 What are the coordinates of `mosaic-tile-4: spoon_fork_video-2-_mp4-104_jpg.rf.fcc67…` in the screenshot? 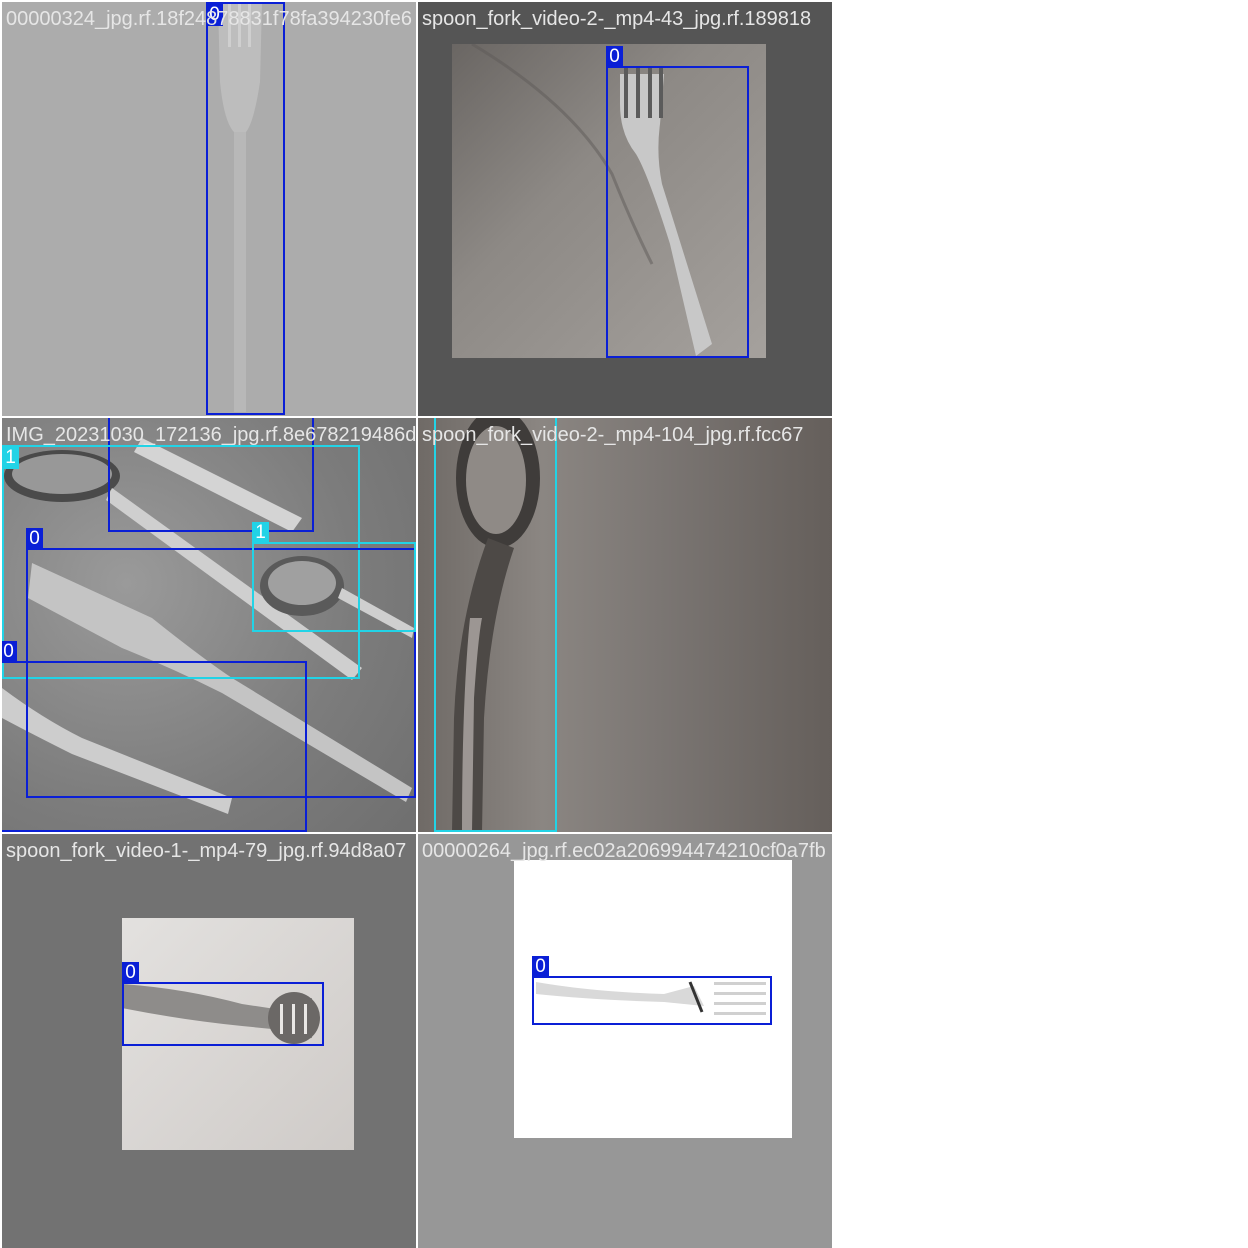 It's located at (625, 625).